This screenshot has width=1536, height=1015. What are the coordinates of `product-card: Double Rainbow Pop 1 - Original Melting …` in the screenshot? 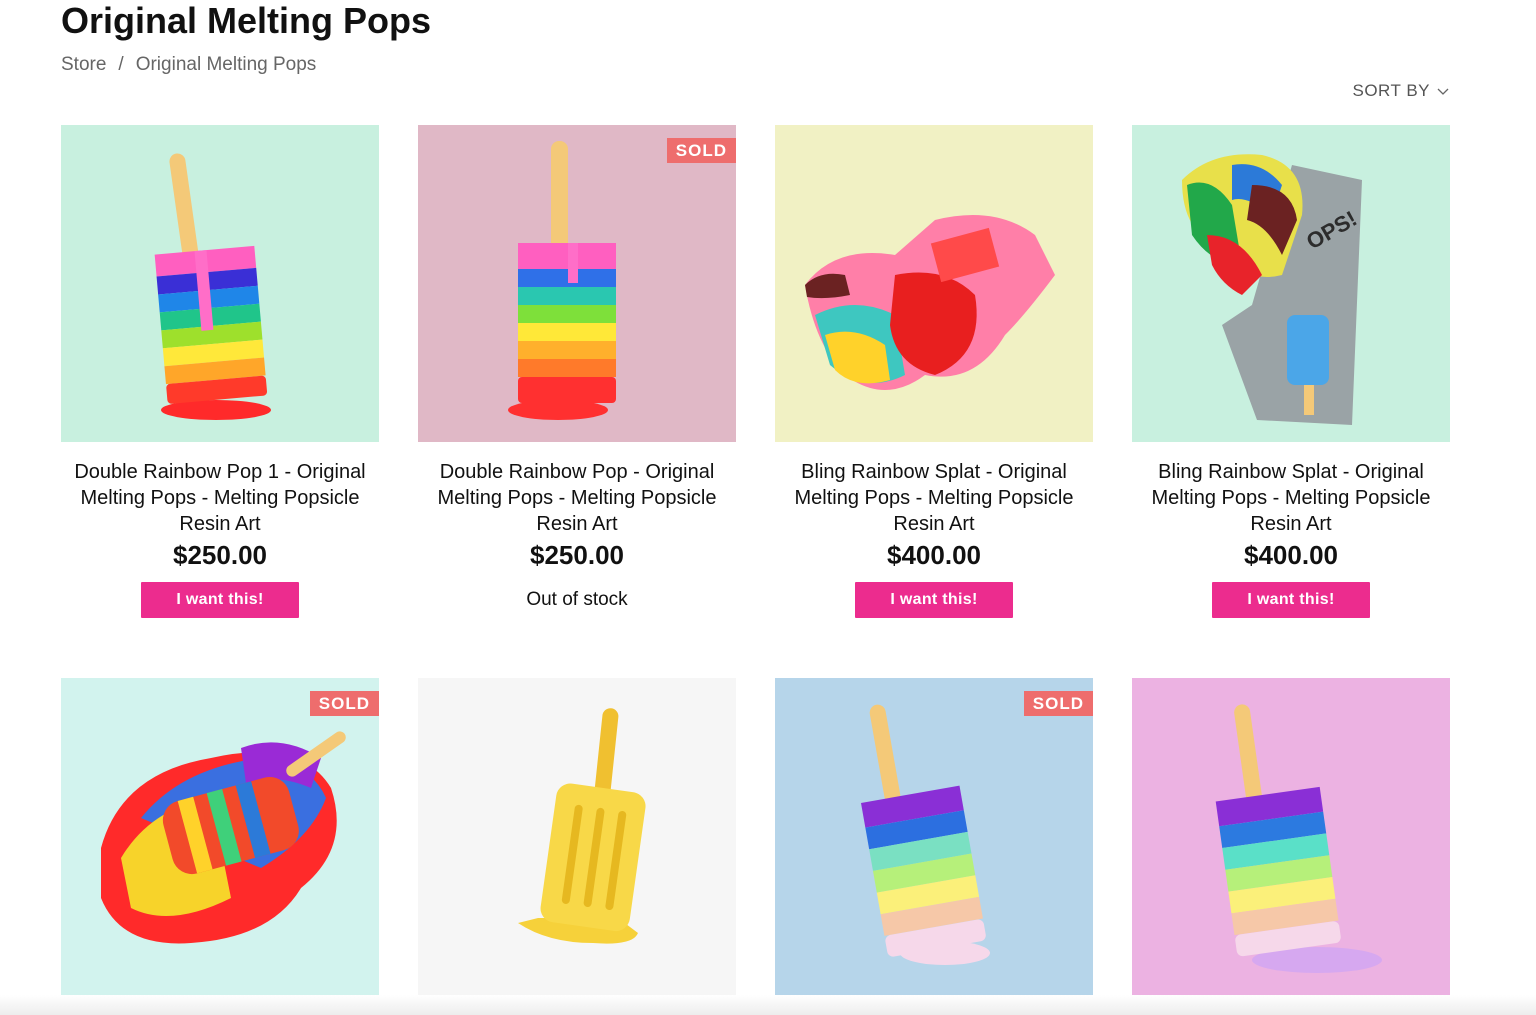 It's located at (220, 401).